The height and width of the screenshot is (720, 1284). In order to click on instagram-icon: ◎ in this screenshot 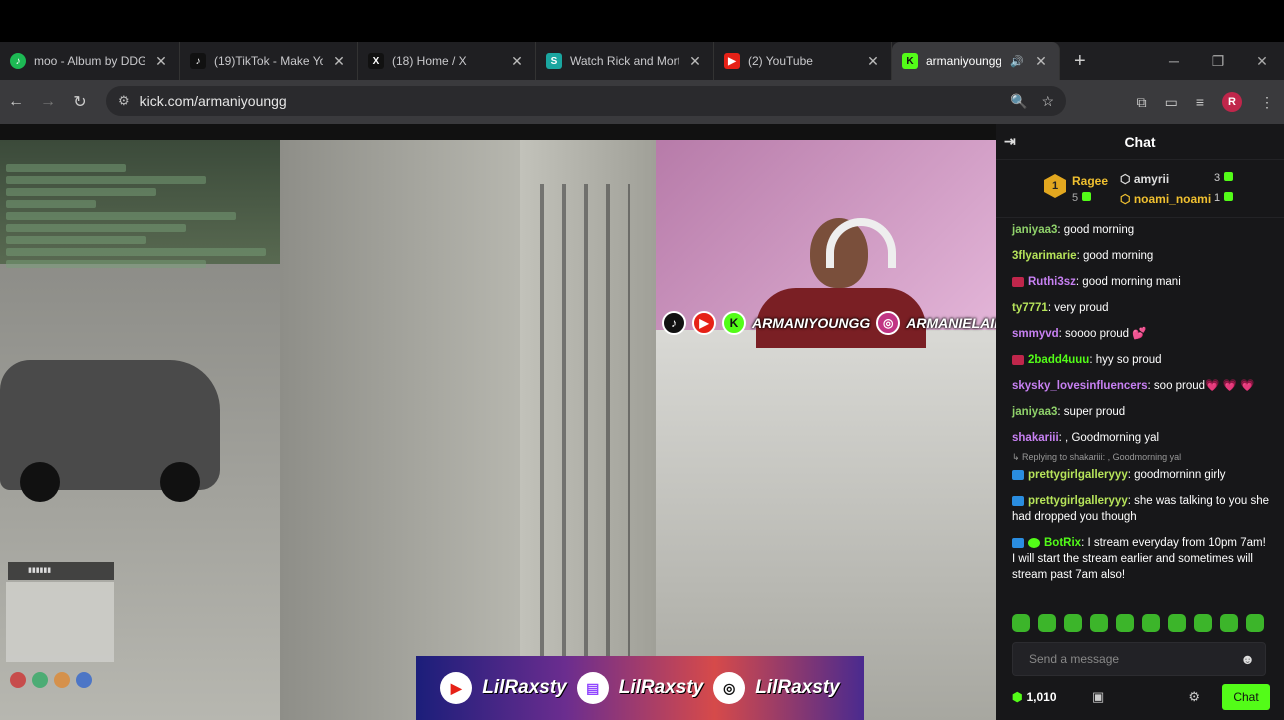, I will do `click(888, 323)`.